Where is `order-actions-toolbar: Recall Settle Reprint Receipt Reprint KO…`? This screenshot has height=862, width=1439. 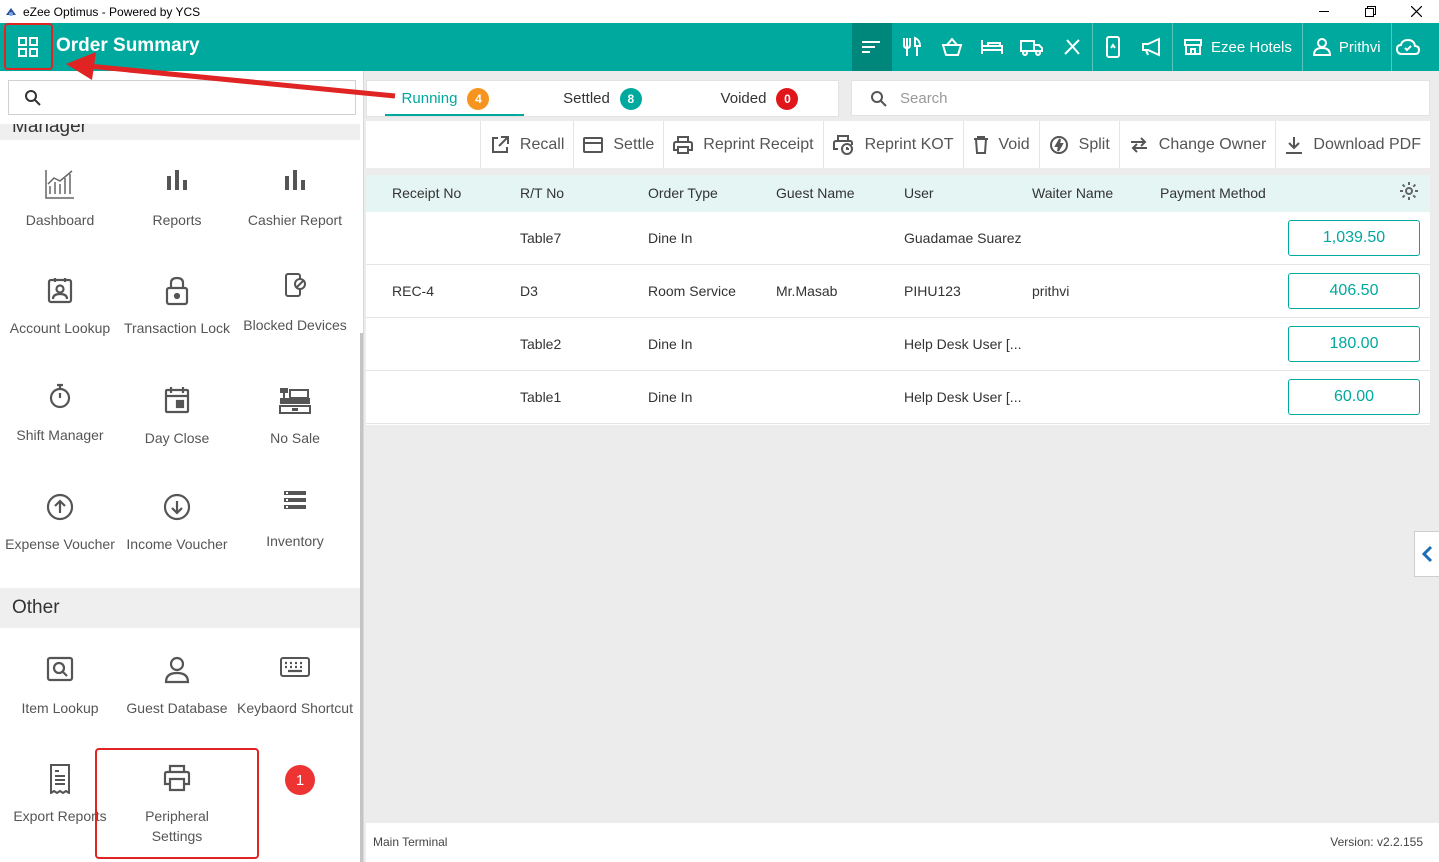 order-actions-toolbar: Recall Settle Reprint Receipt Reprint KO… is located at coordinates (898, 144).